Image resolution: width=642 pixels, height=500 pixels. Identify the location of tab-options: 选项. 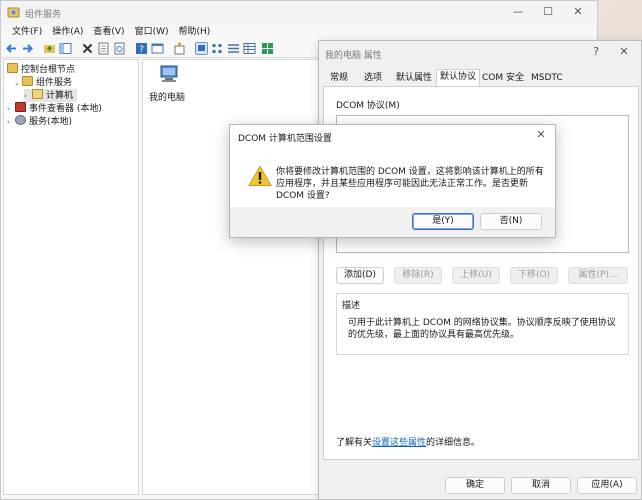
(373, 78).